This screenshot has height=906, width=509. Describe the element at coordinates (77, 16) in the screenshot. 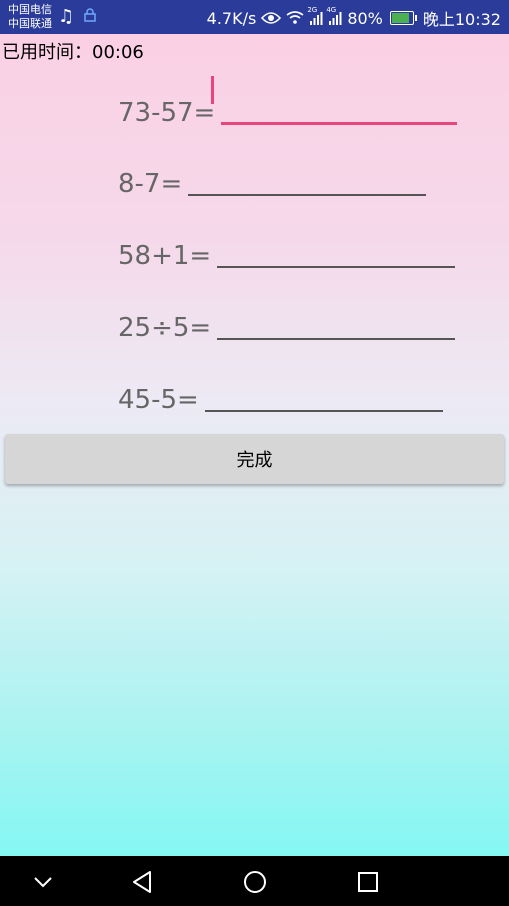

I see `notification-icons: ♫` at that location.